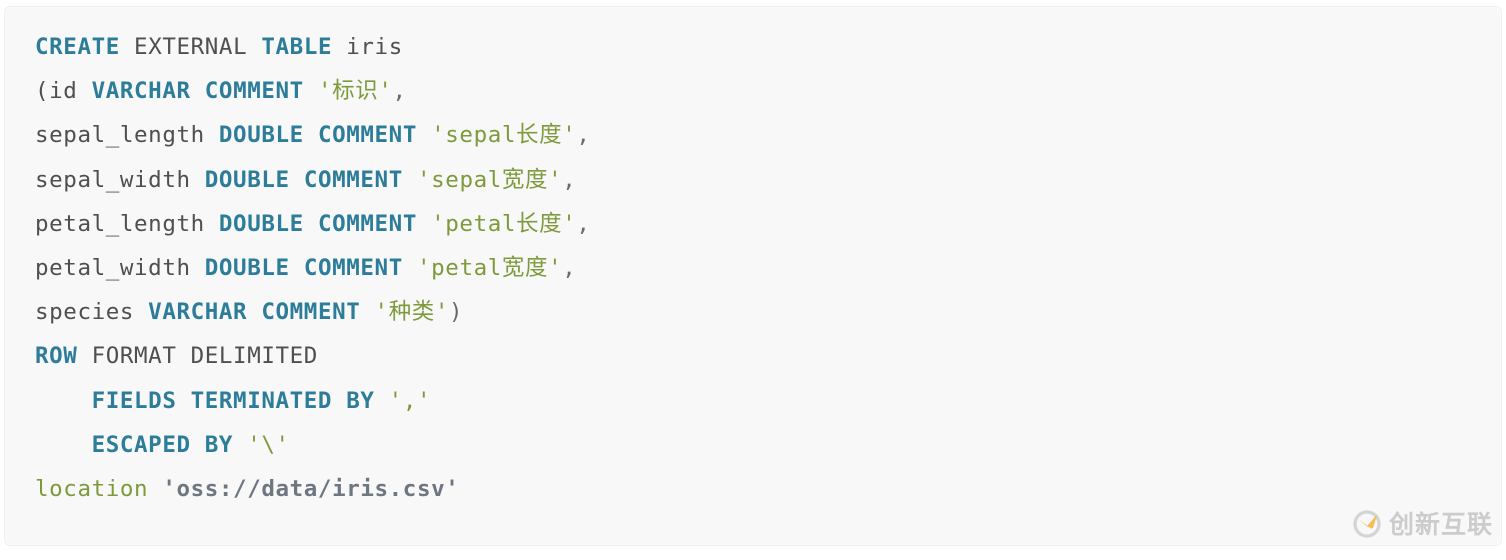 The height and width of the screenshot is (560, 1506). I want to click on code-line: petal_width DOUBLE COMMENT 'petal宽度',, so click(768, 268).